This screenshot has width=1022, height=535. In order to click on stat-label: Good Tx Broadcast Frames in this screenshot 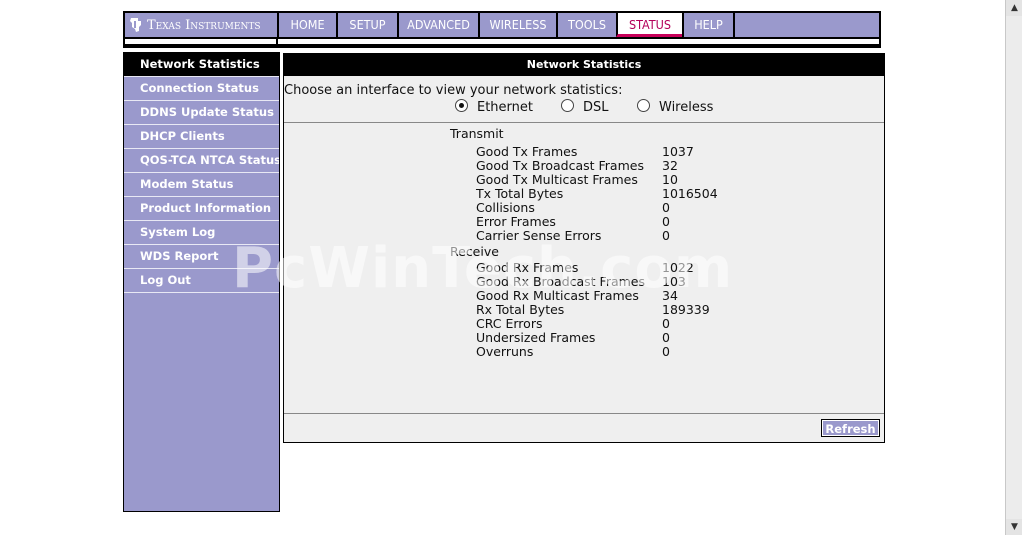, I will do `click(560, 165)`.